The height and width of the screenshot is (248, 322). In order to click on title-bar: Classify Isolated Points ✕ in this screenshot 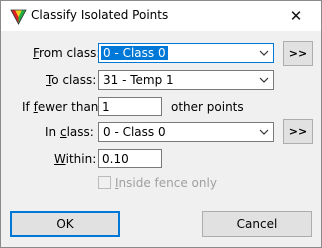, I will do `click(161, 16)`.